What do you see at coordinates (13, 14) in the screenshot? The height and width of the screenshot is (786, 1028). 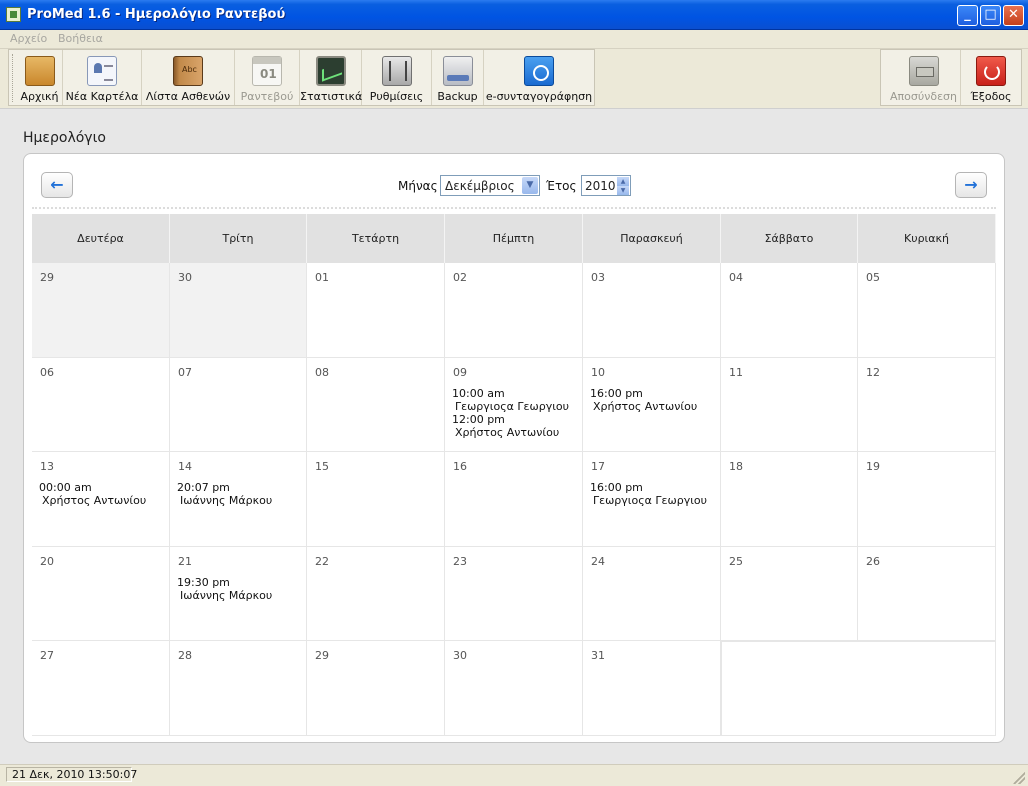 I see `app-icon` at bounding box center [13, 14].